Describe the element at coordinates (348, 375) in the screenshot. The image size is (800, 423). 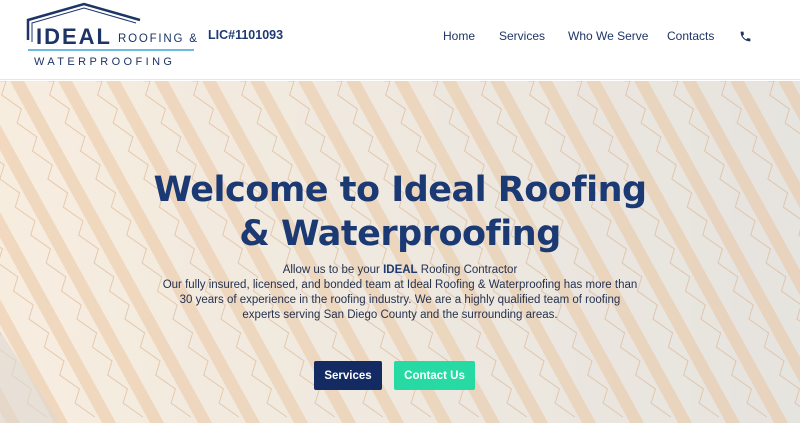
I see `services-button: Services` at that location.